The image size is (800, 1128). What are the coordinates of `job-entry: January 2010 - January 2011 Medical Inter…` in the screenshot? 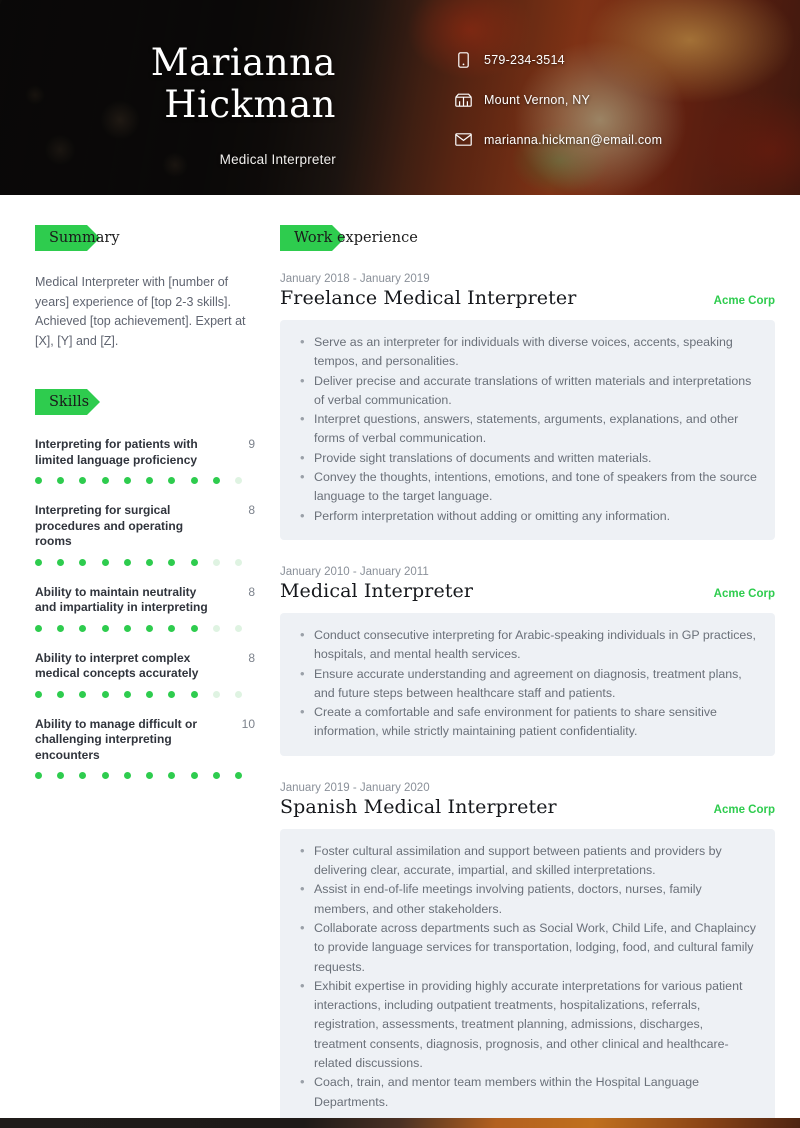 It's located at (527, 661).